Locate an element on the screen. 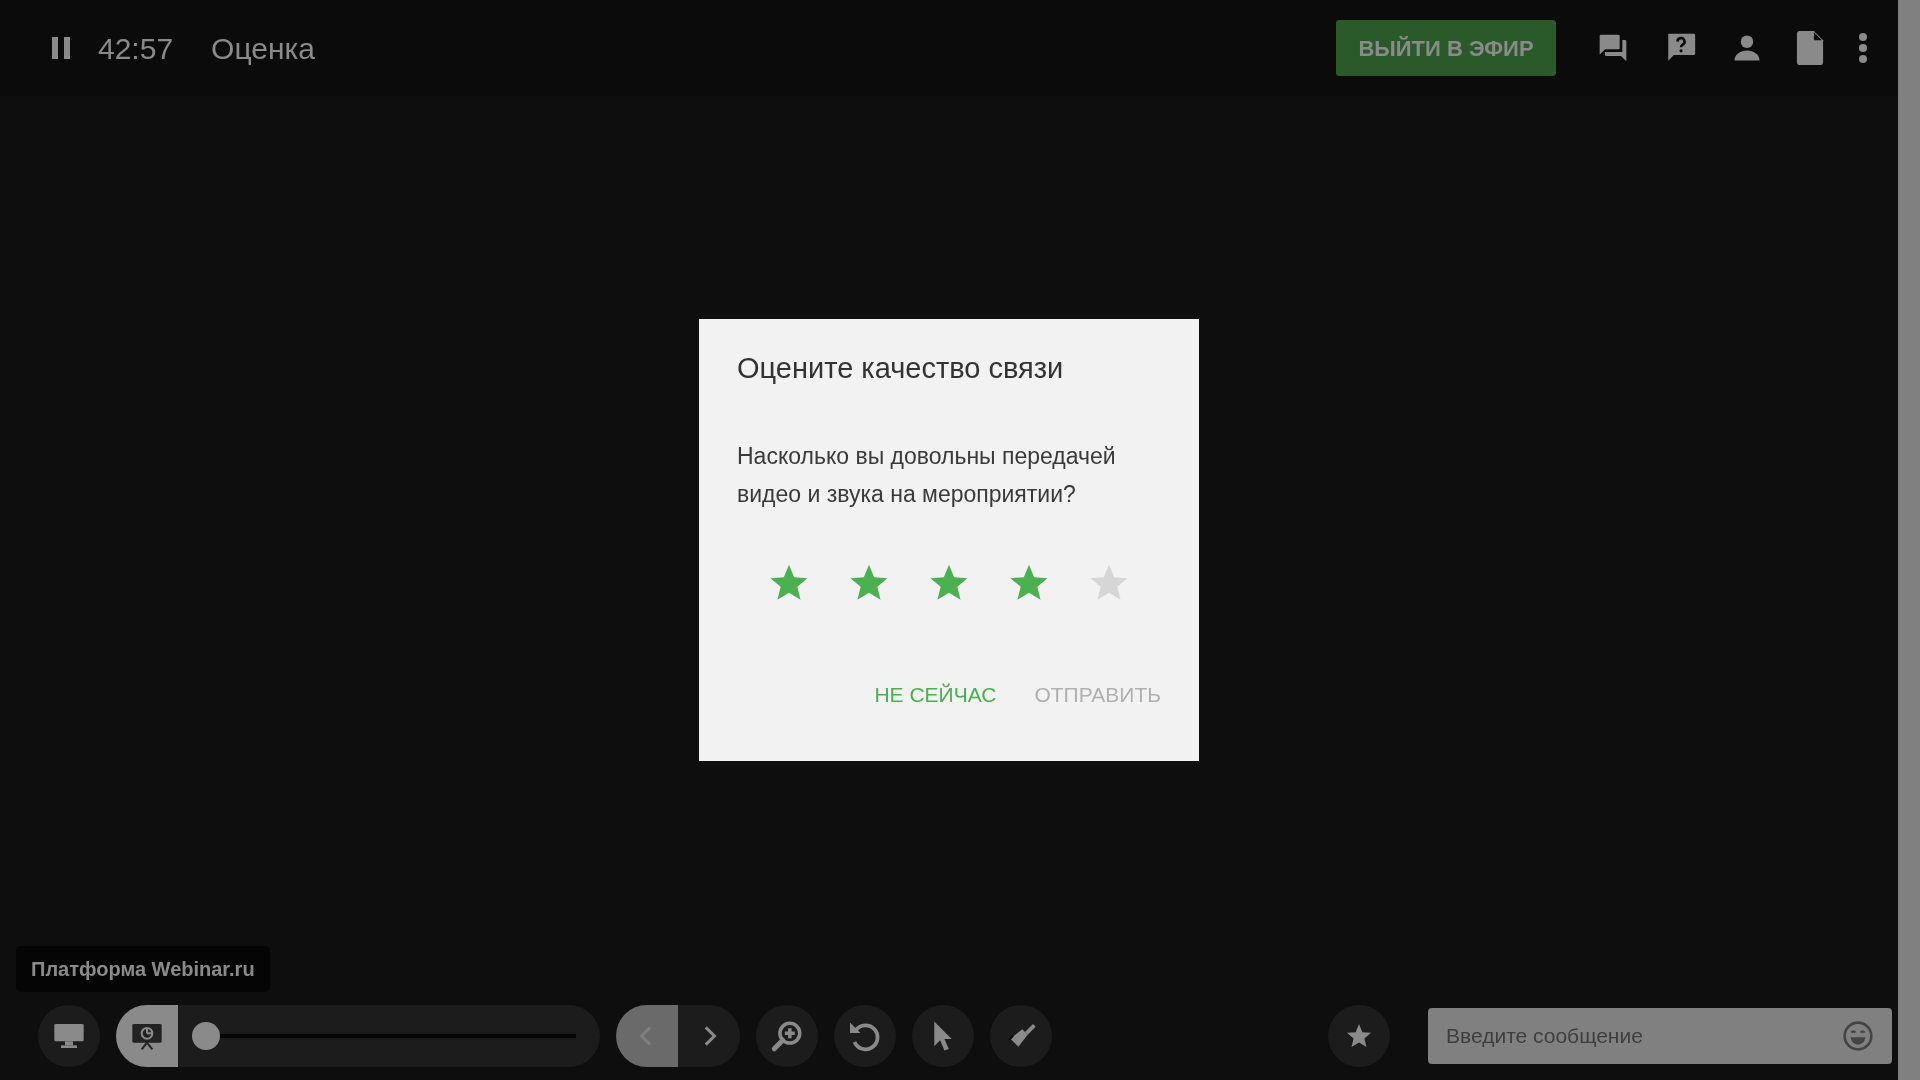 This screenshot has height=1080, width=1920. star-icon is located at coordinates (1359, 1036).